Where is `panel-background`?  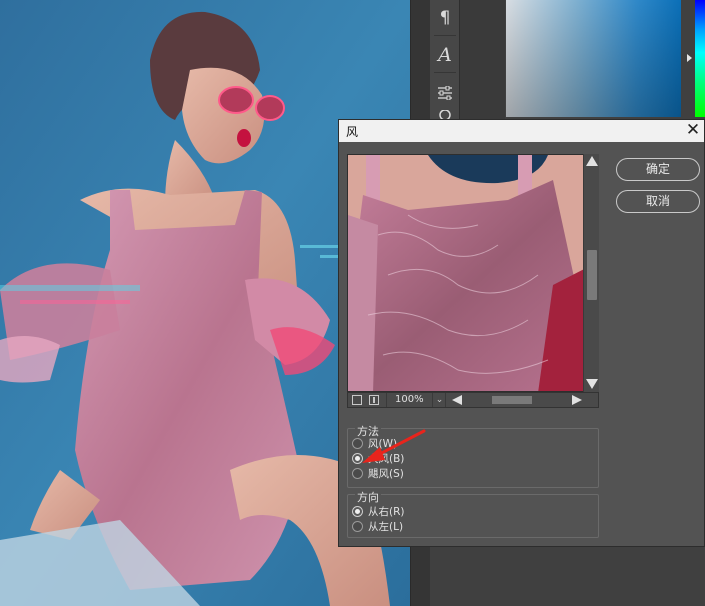 panel-background is located at coordinates (482, 60).